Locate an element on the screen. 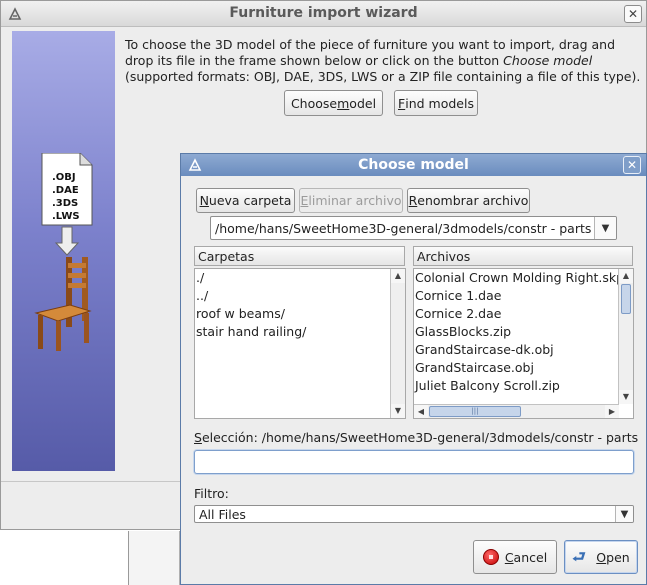 This screenshot has width=647, height=585. format-label-3ds: .3DS is located at coordinates (65, 203).